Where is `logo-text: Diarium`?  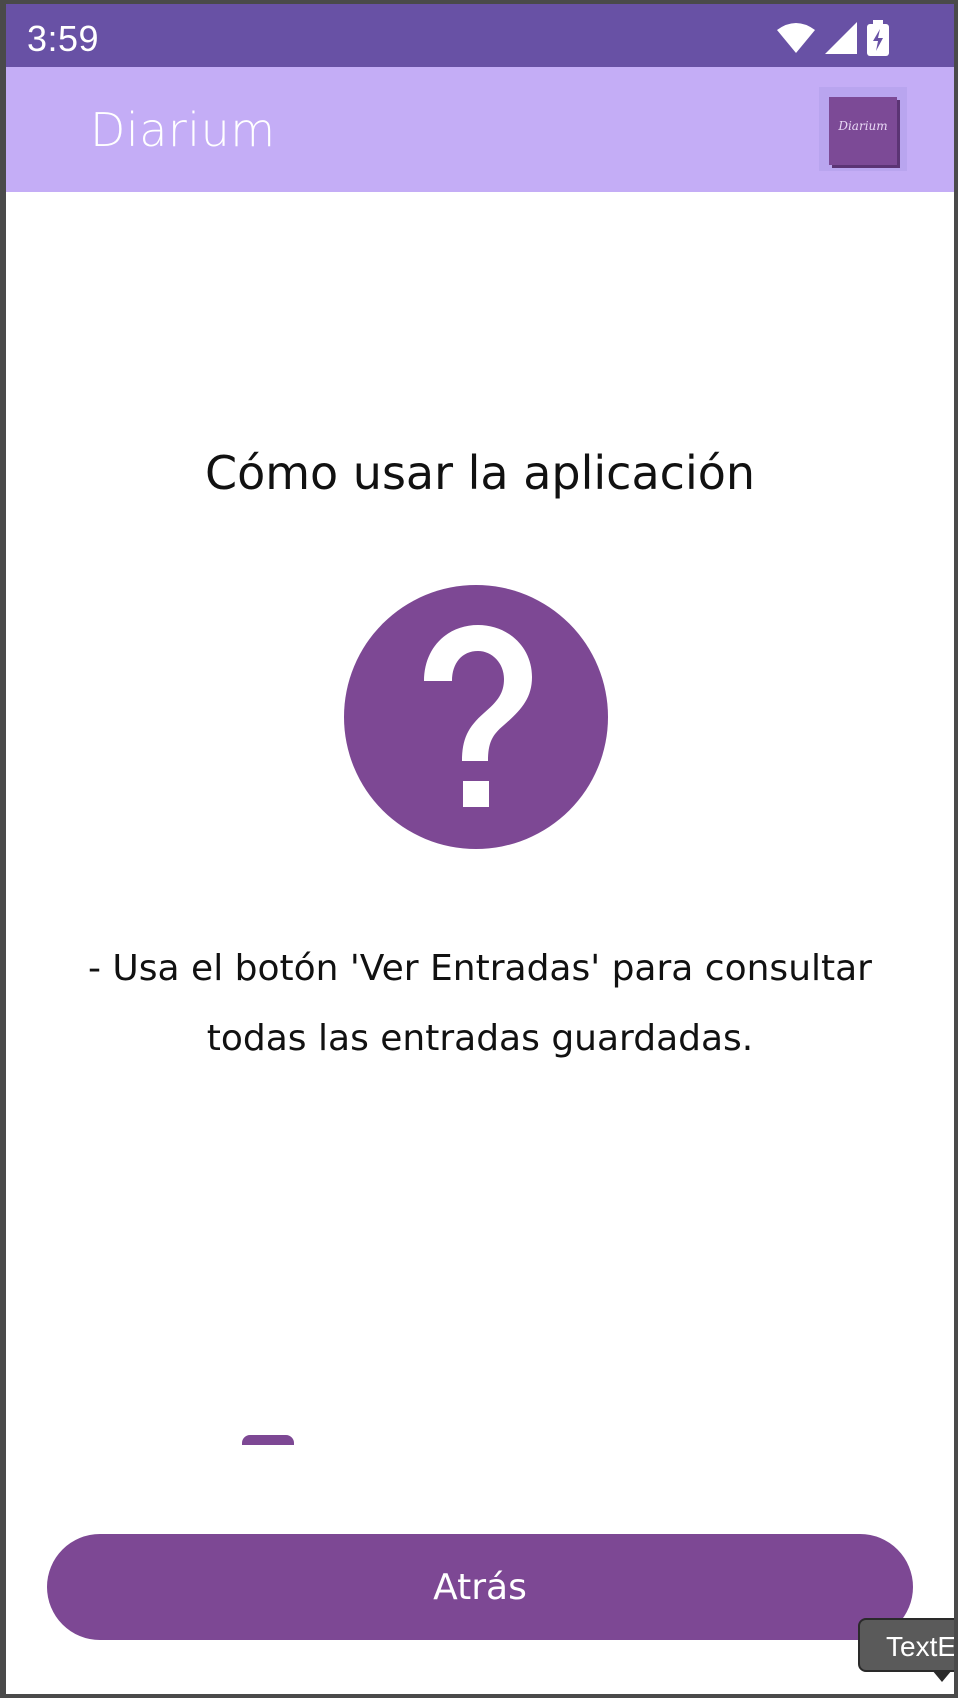 logo-text: Diarium is located at coordinates (863, 126).